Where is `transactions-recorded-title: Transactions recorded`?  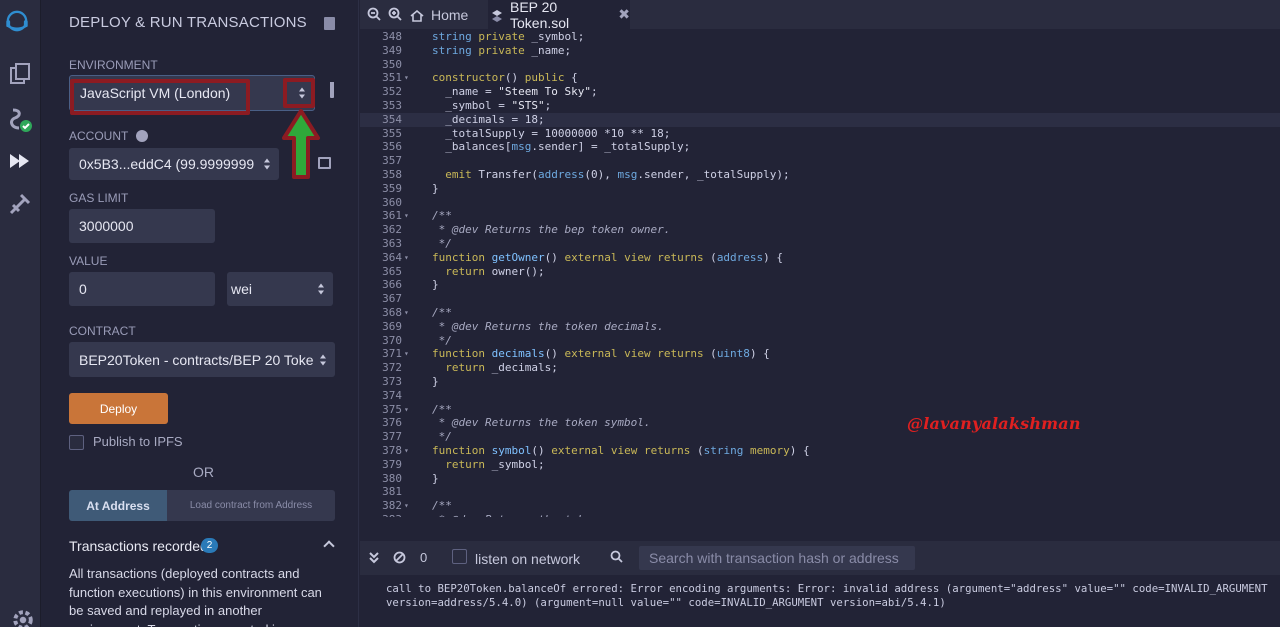
transactions-recorded-title: Transactions recorded is located at coordinates (138, 546).